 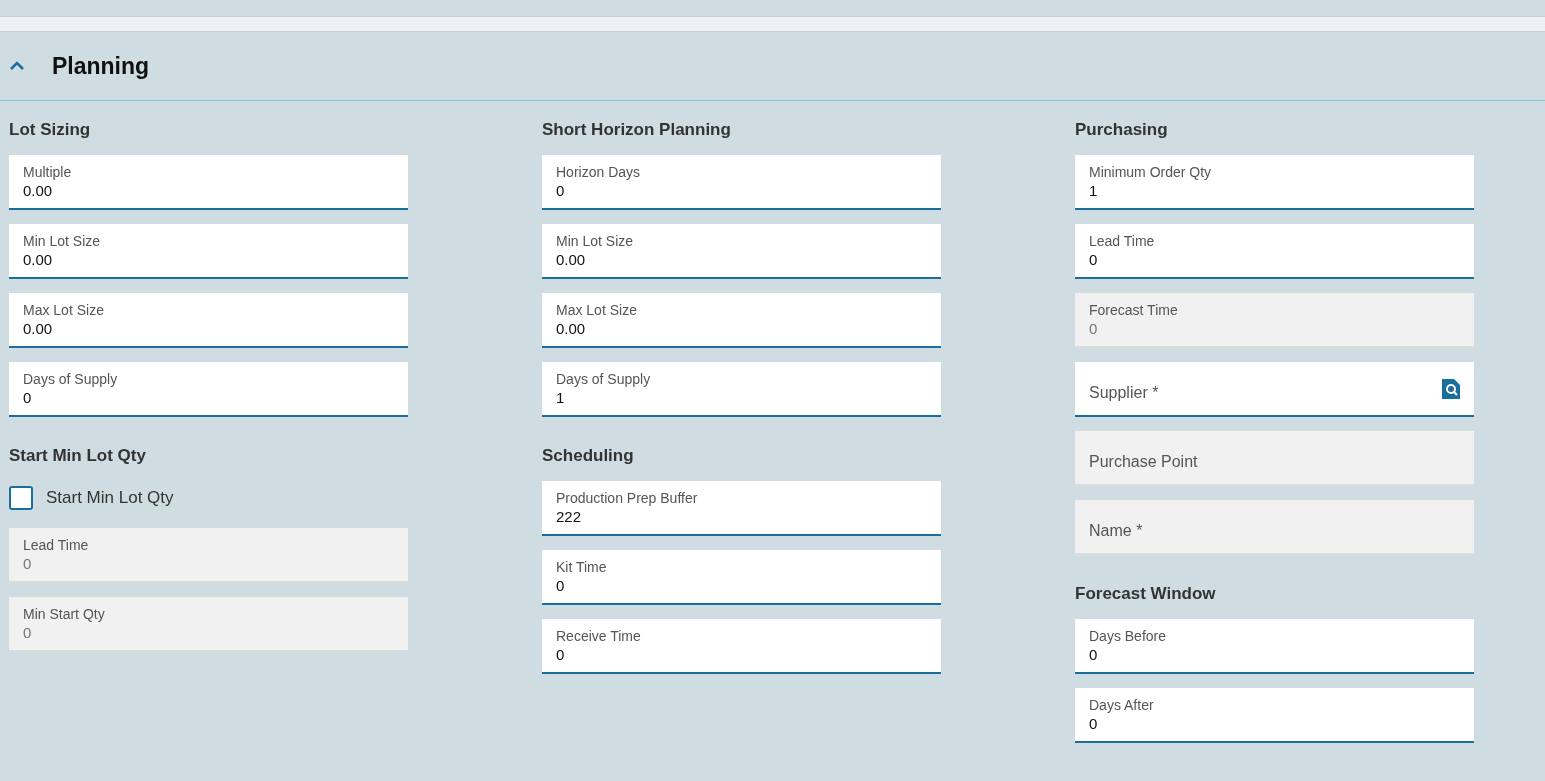 I want to click on collapse-chevron-icon, so click(x=17, y=66).